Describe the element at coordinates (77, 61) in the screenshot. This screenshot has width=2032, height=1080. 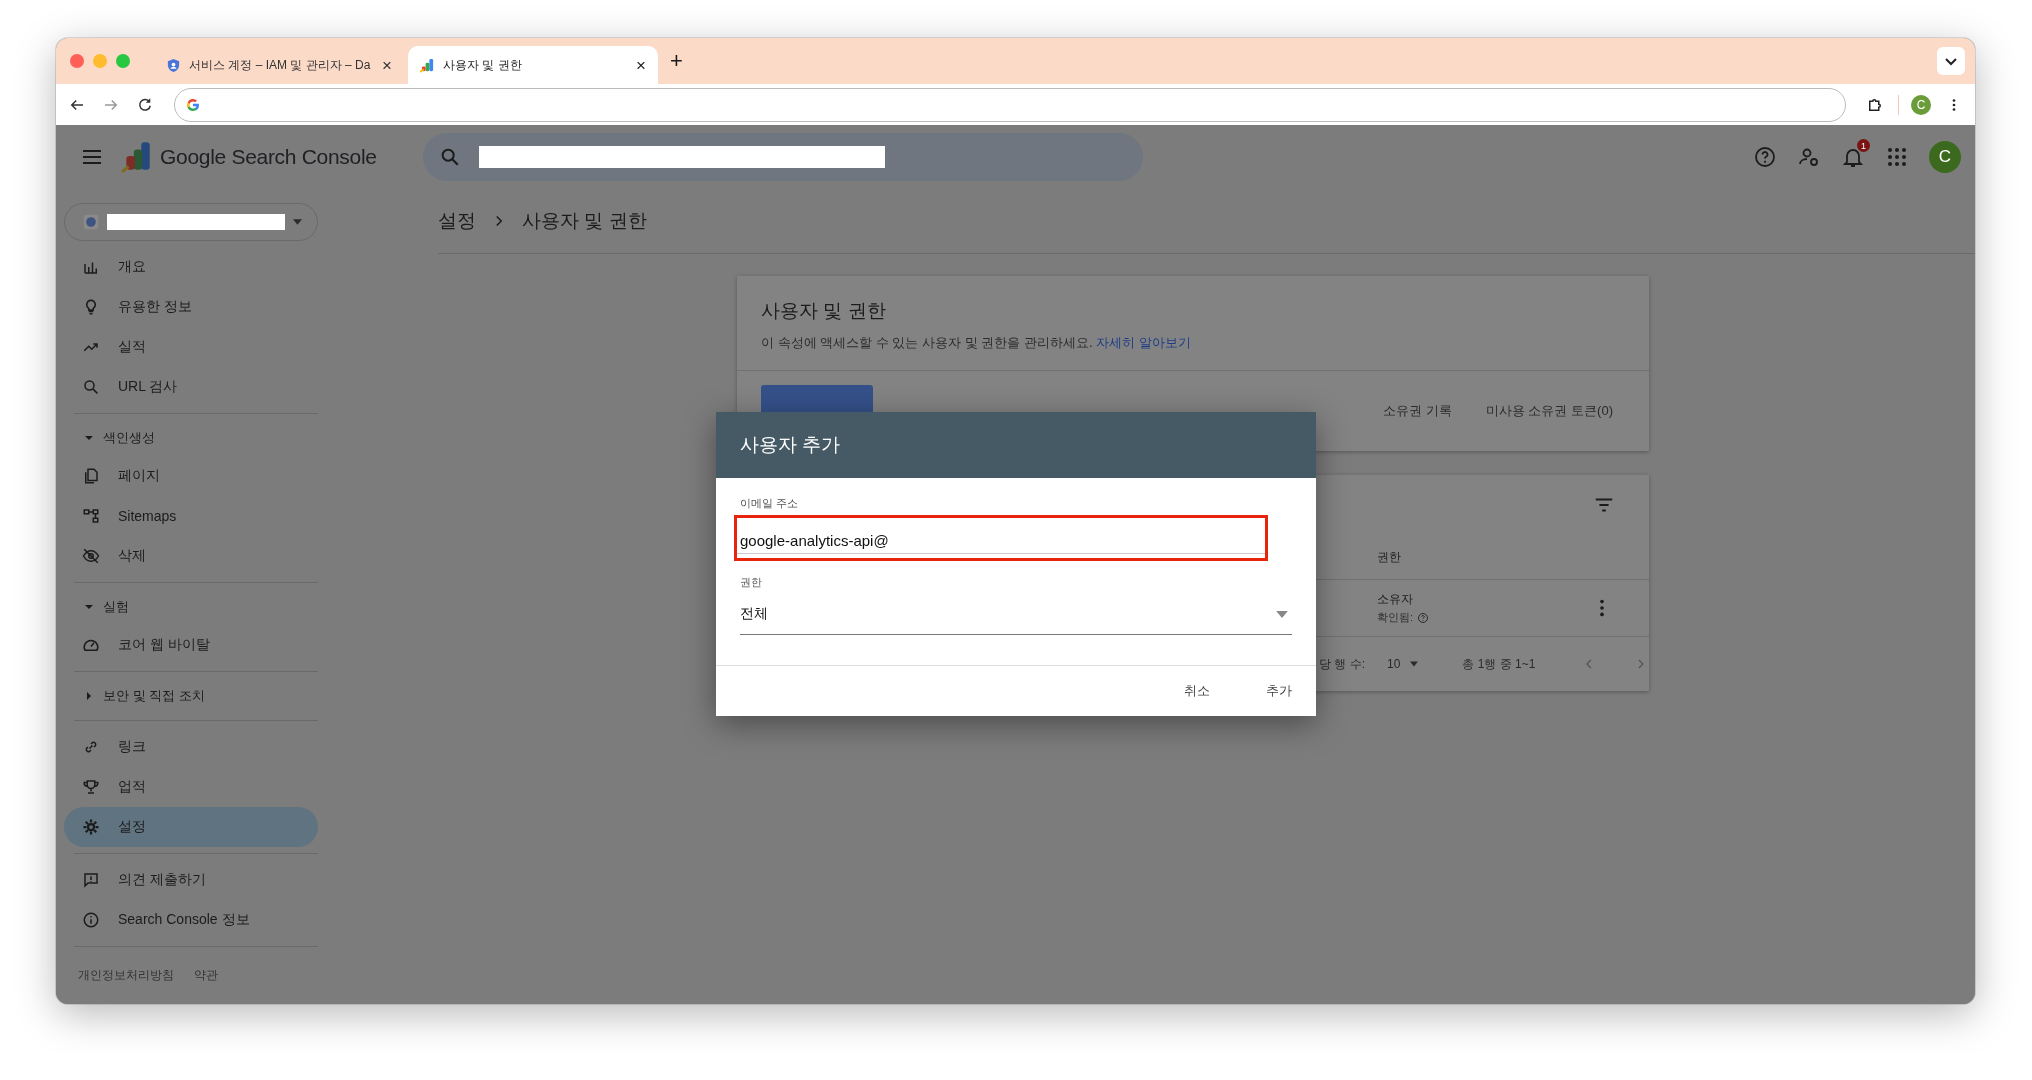
I see `close-window-icon` at that location.